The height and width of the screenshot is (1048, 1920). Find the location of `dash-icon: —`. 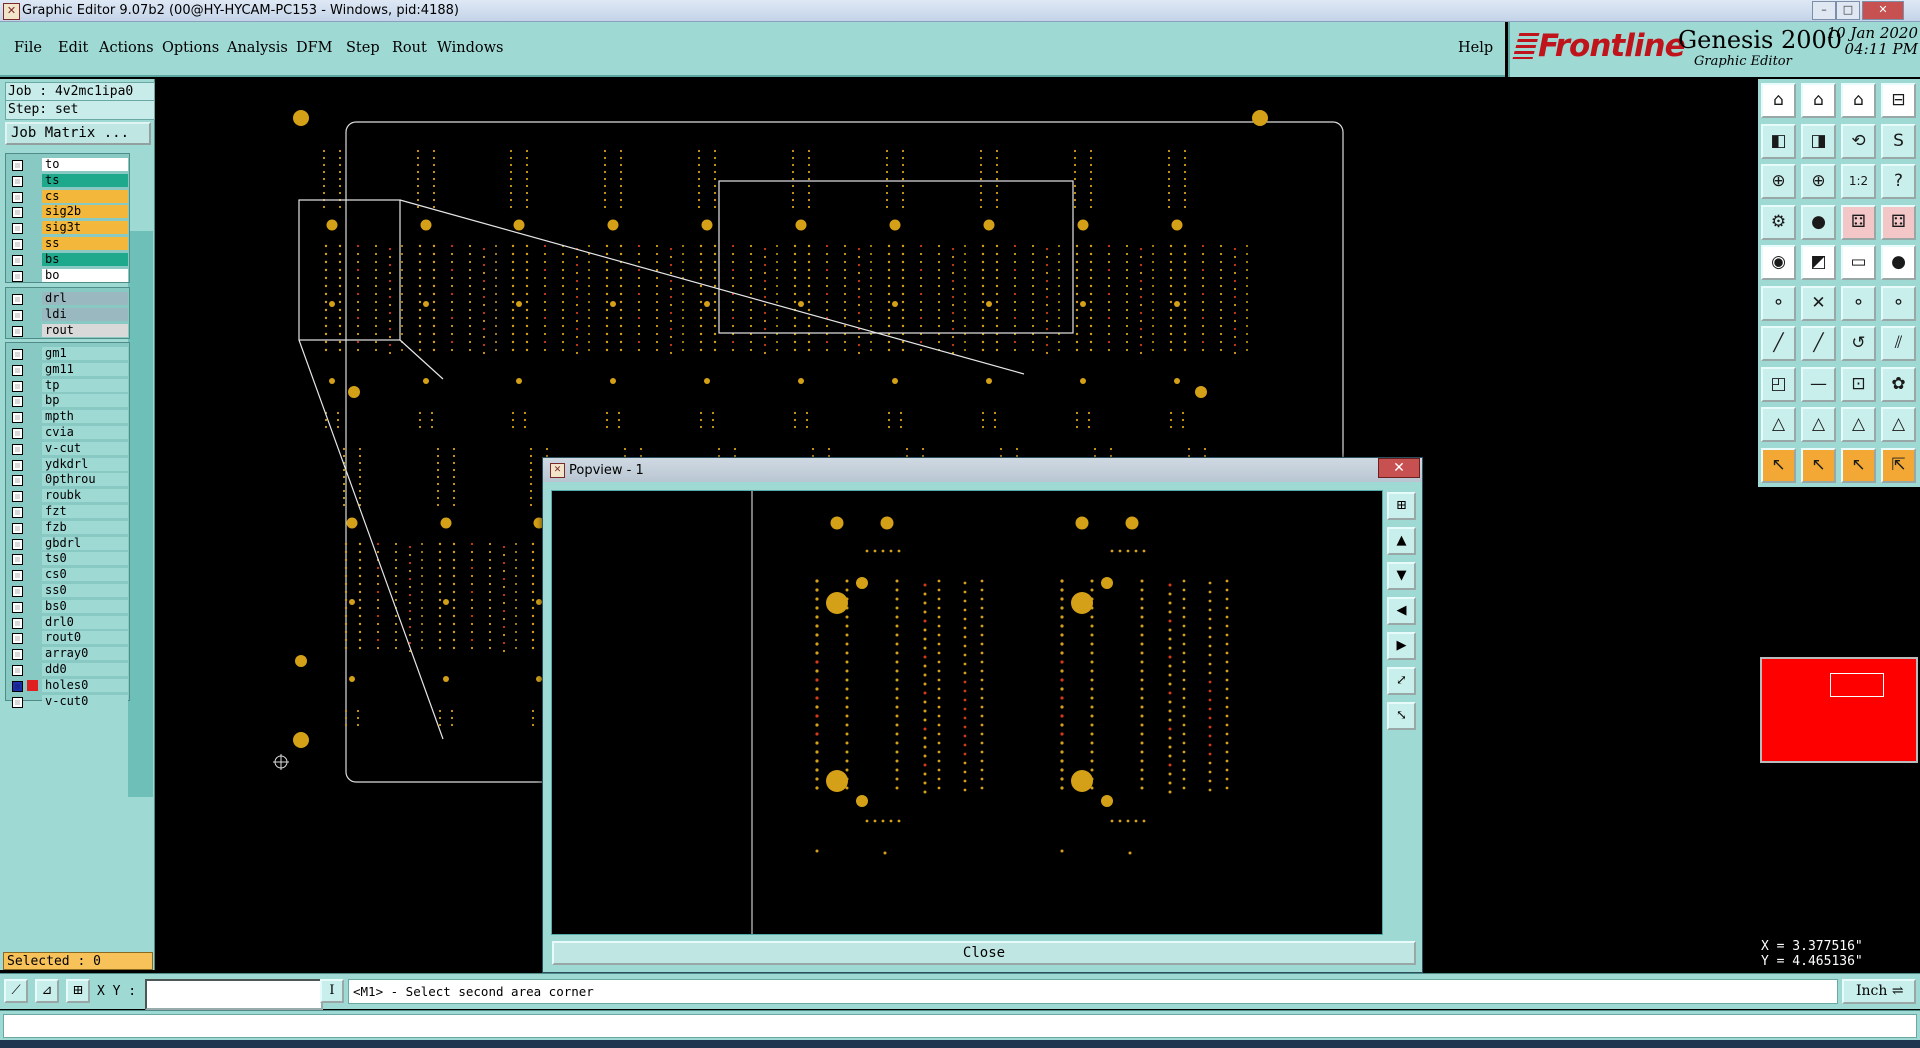

dash-icon: — is located at coordinates (1818, 384).